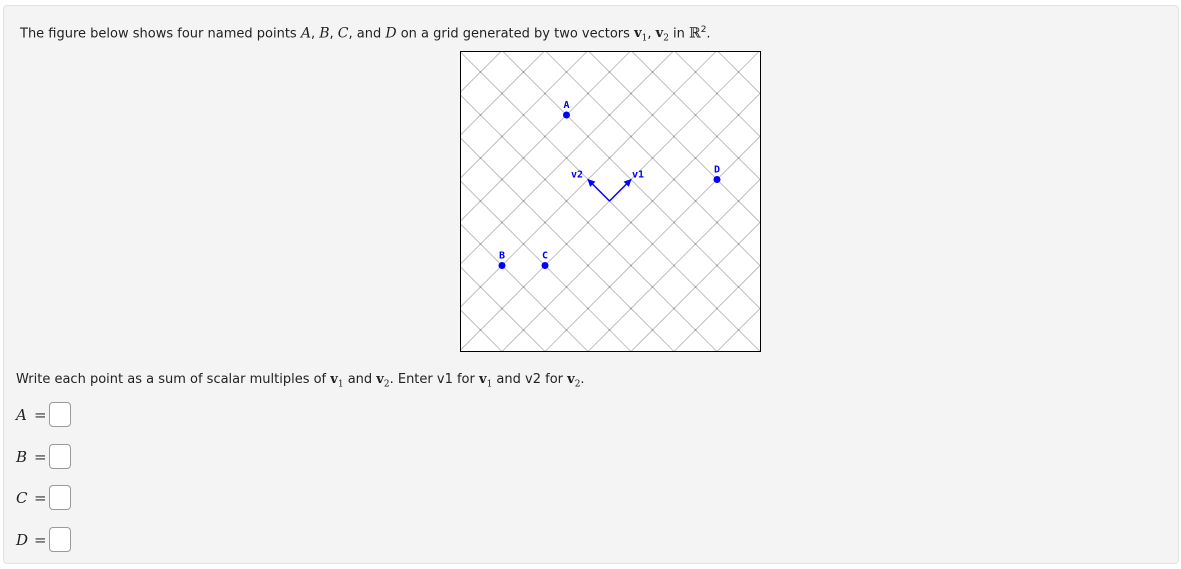  I want to click on intro-text-part: in, so click(679, 34).